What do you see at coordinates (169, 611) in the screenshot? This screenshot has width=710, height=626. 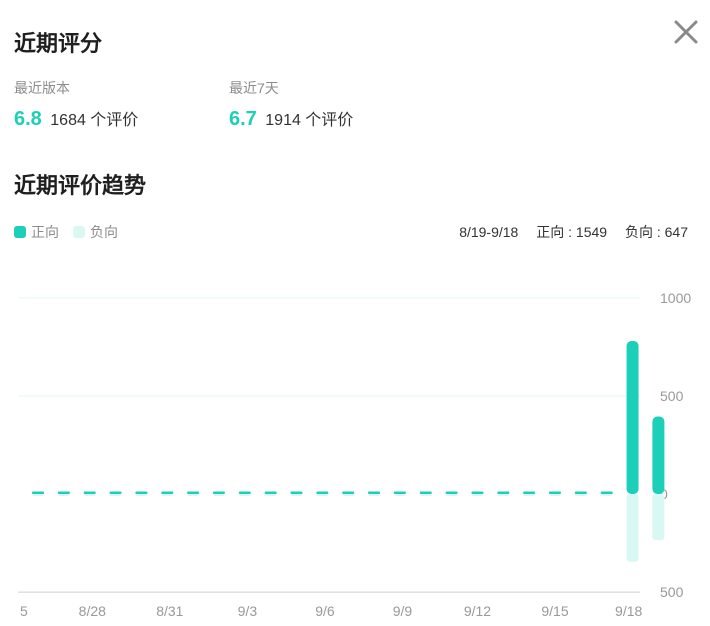 I see `x-tick-label: 8/31` at bounding box center [169, 611].